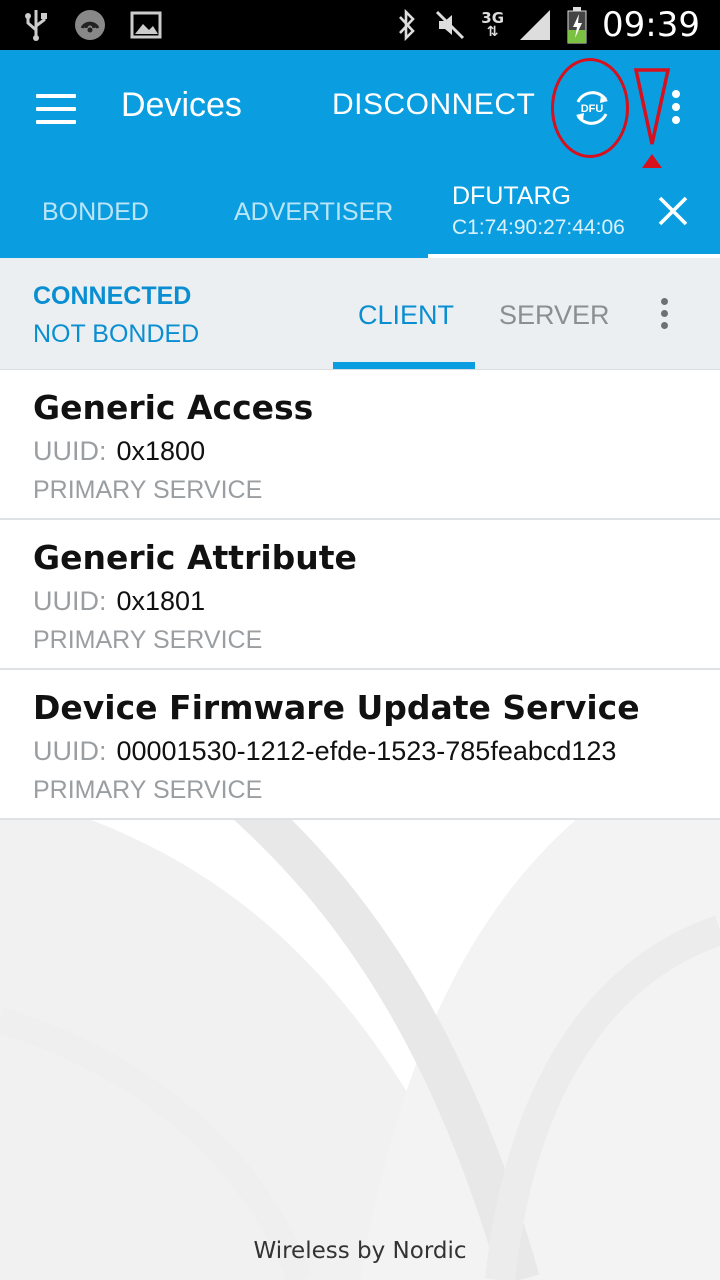 Image resolution: width=720 pixels, height=1280 pixels. Describe the element at coordinates (433, 105) in the screenshot. I see `disconnect-button: DISCONNECT` at that location.